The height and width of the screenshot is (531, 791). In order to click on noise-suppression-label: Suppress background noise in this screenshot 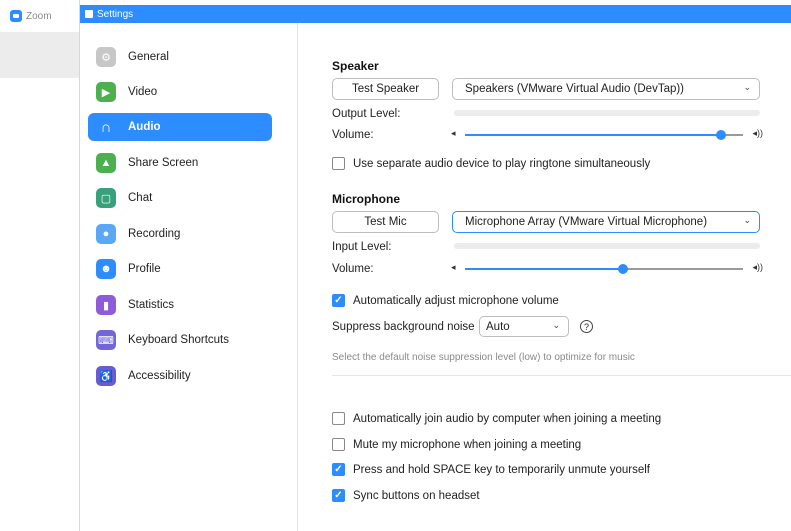, I will do `click(403, 327)`.